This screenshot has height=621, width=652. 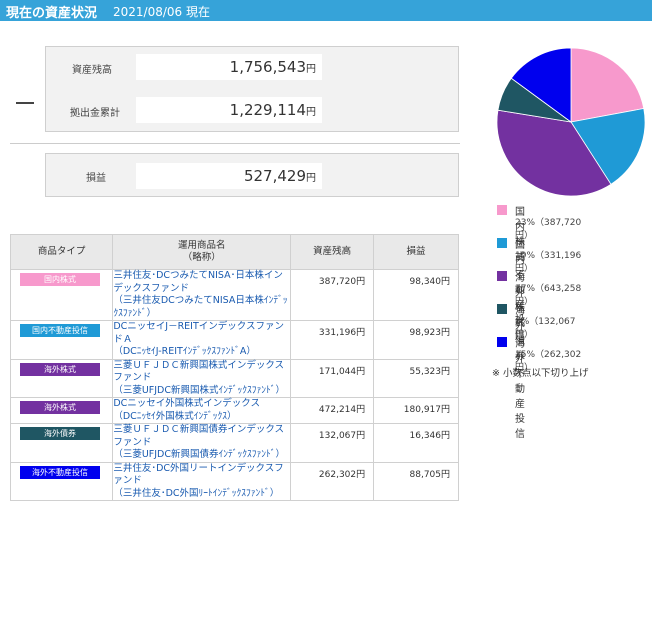 I want to click on fund-name-link: 三菱ＵＦＪＤＣ新興国債券インデックスファンド, so click(x=198, y=436).